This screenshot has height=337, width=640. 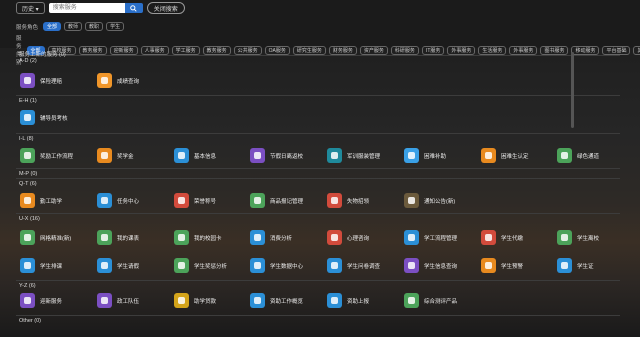 I want to click on service-item: 学生预警, so click(x=502, y=265).